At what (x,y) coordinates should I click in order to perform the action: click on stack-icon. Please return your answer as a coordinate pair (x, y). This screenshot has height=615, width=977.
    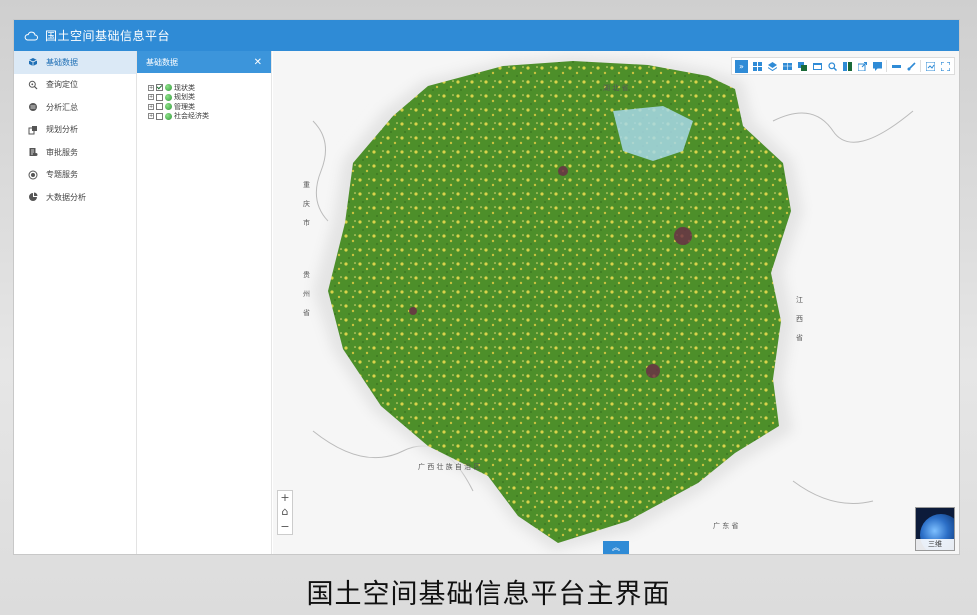
    Looking at the image, I should click on (802, 66).